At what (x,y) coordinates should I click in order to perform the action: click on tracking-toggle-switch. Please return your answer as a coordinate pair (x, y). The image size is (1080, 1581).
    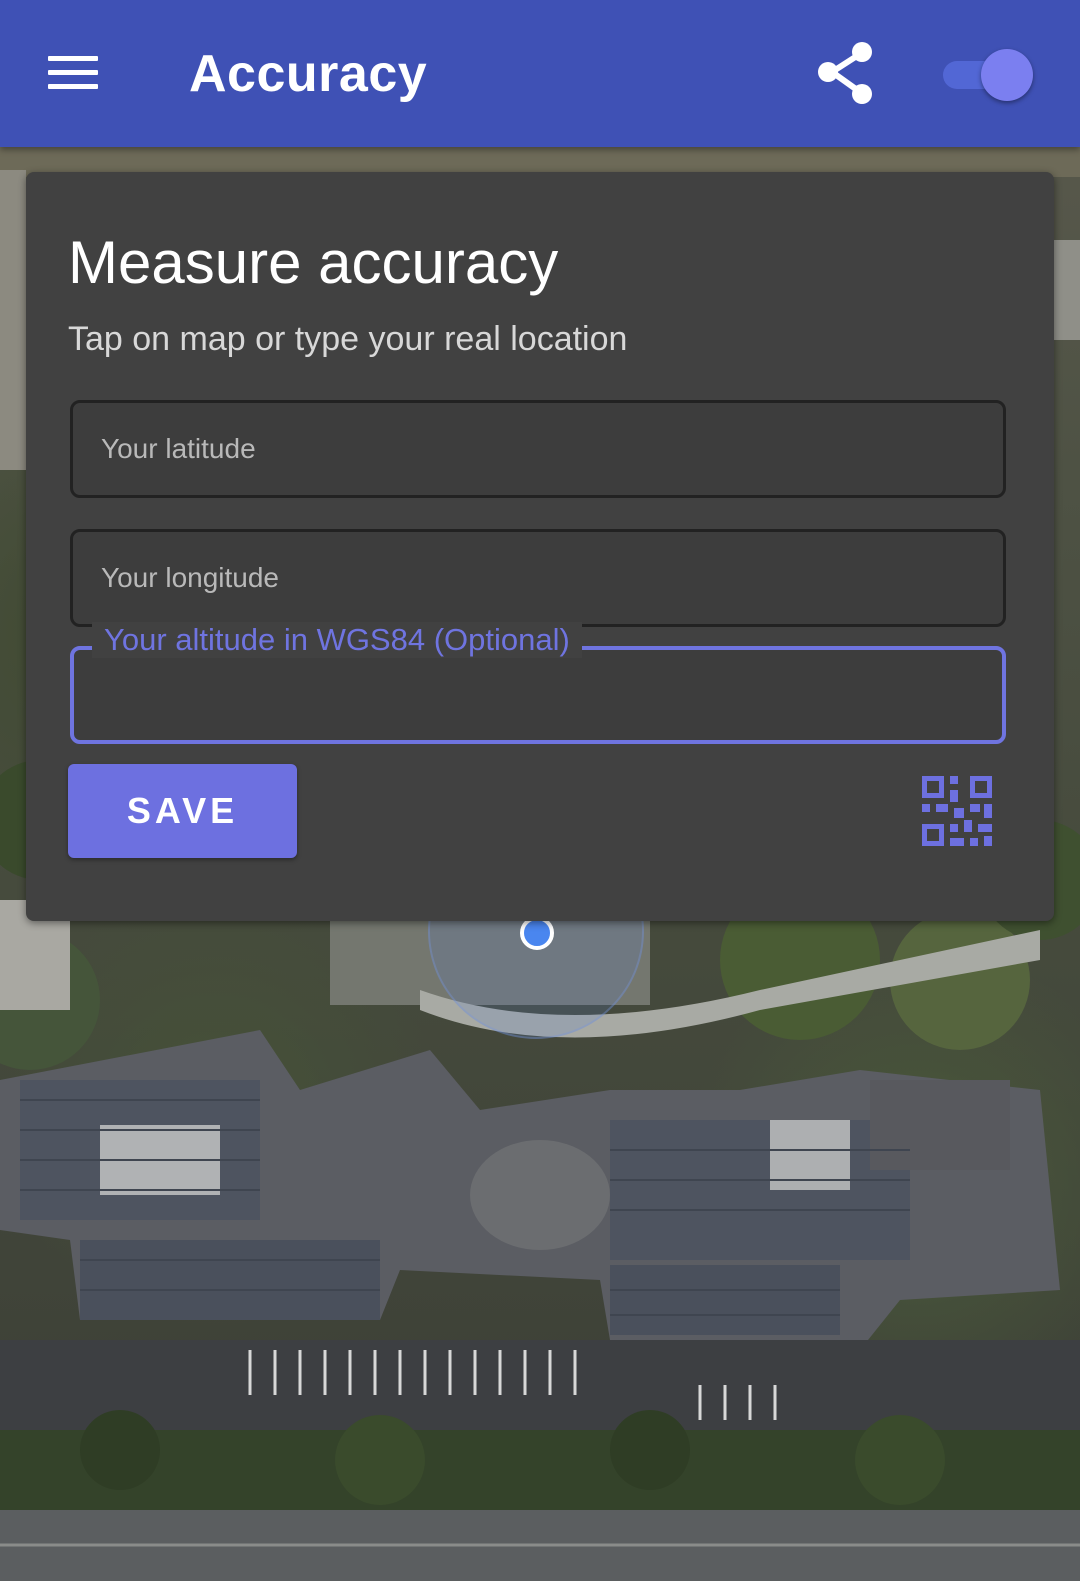
    Looking at the image, I should click on (985, 75).